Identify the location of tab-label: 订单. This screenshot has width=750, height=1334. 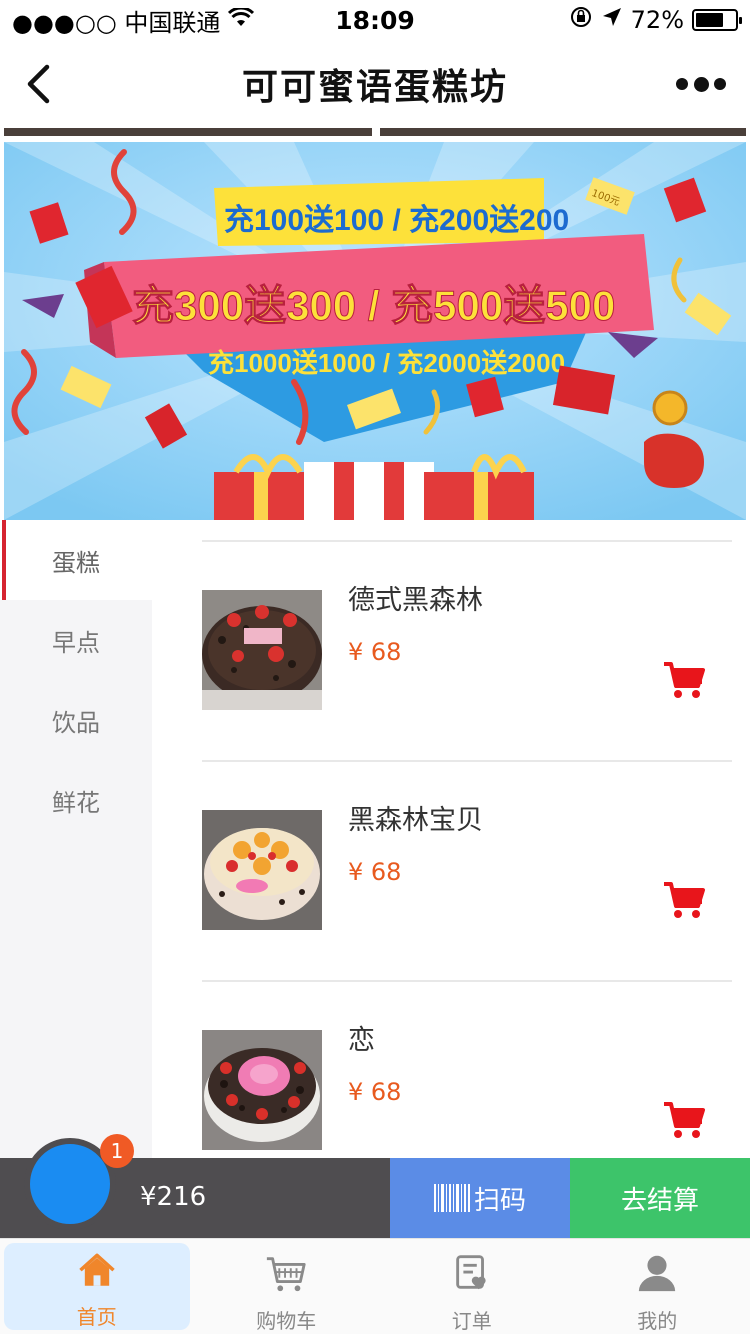
(471, 1321).